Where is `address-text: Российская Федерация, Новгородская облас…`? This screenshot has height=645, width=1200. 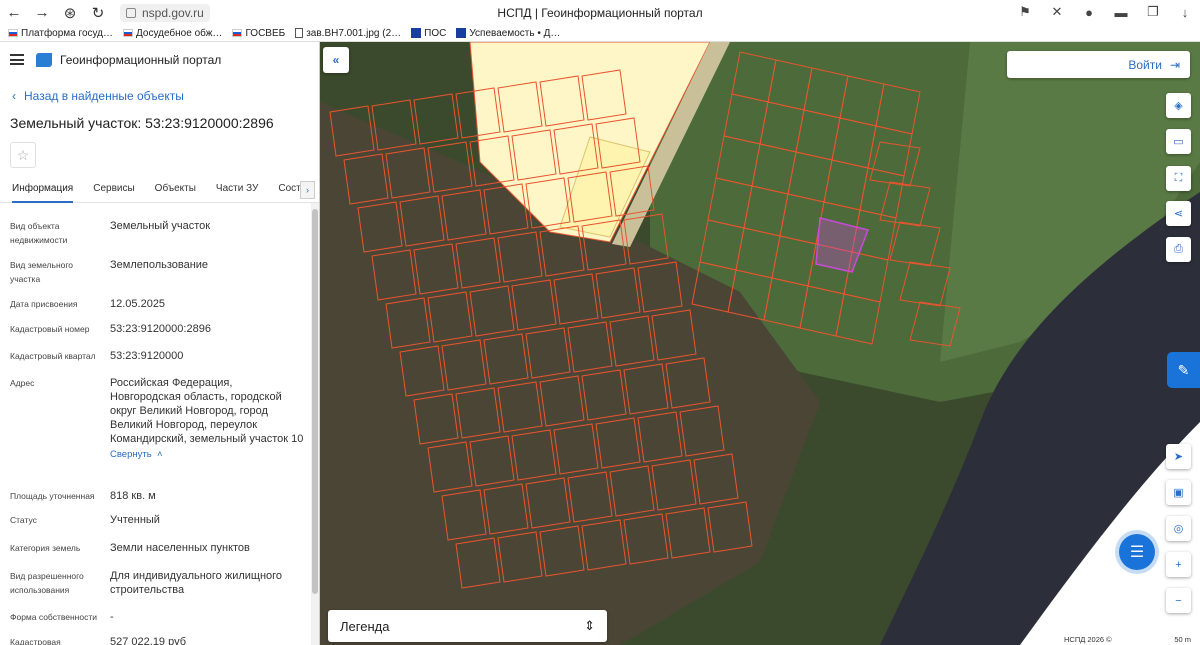 address-text: Российская Федерация, Новгородская облас… is located at coordinates (207, 411).